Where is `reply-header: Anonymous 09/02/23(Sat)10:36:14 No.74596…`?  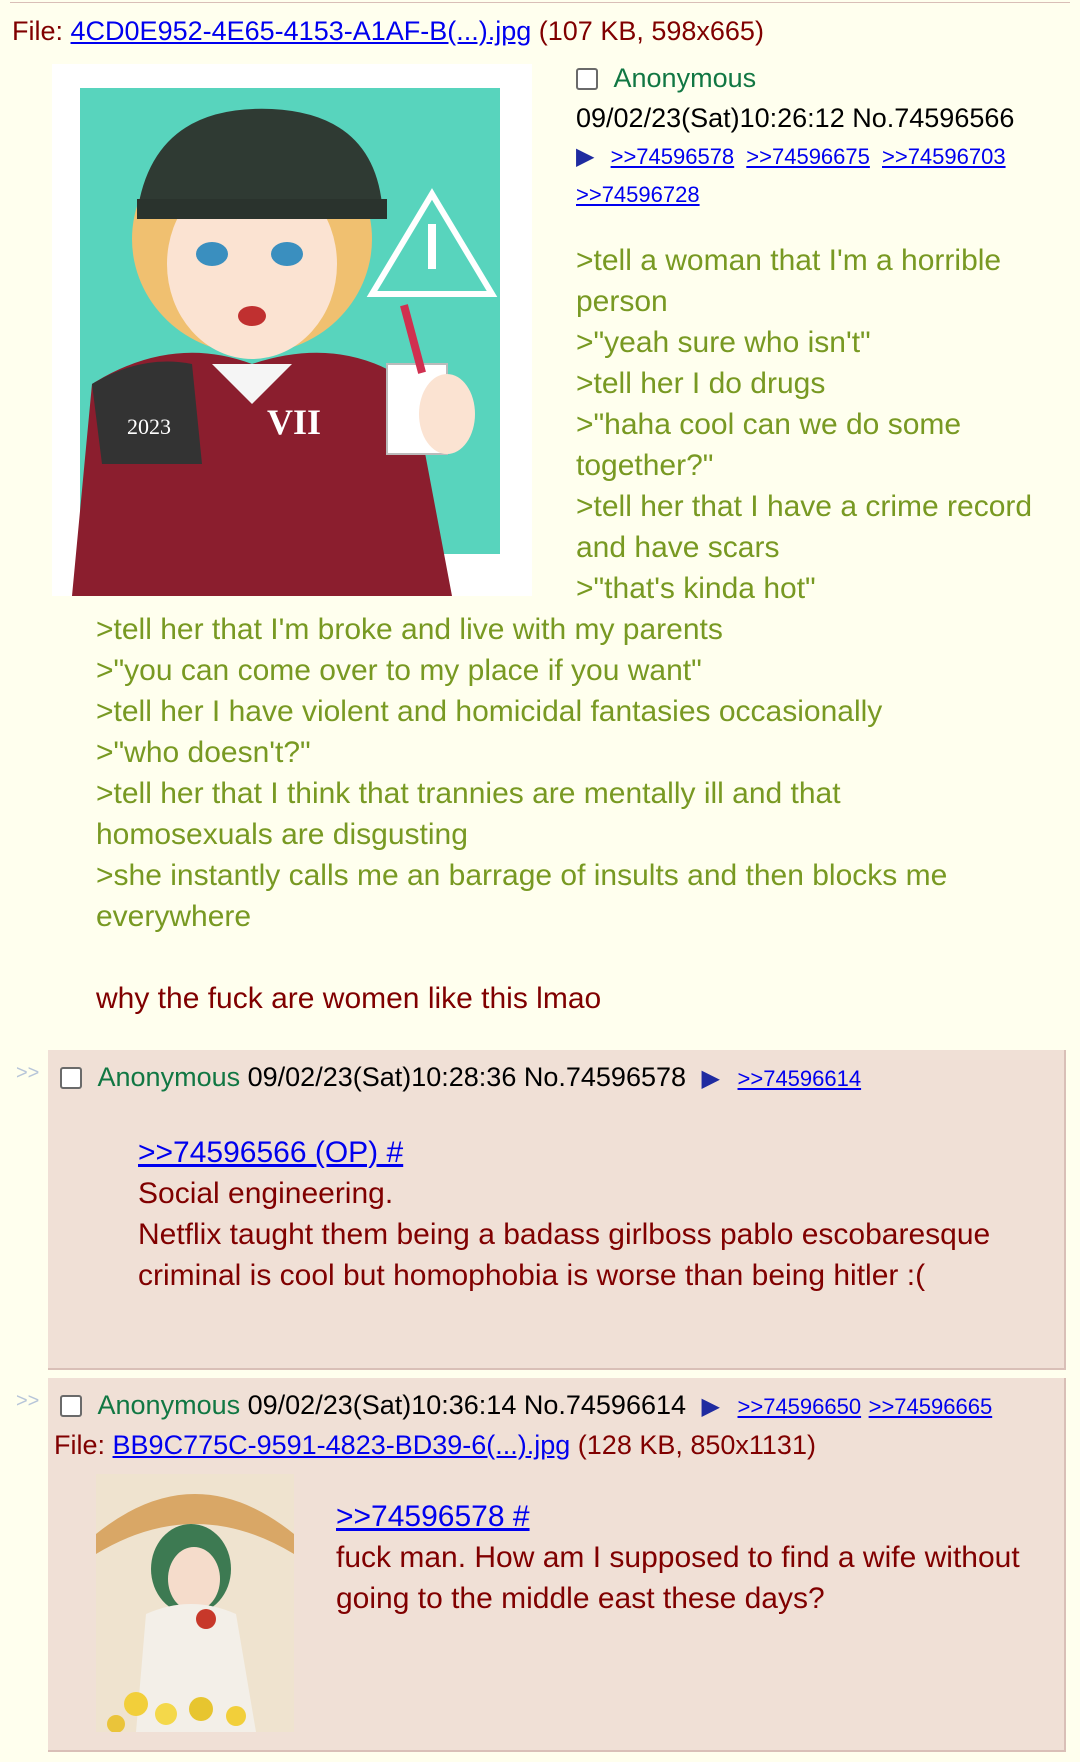
reply-header: Anonymous 09/02/23(Sat)10:36:14 No.74596… is located at coordinates (526, 1405).